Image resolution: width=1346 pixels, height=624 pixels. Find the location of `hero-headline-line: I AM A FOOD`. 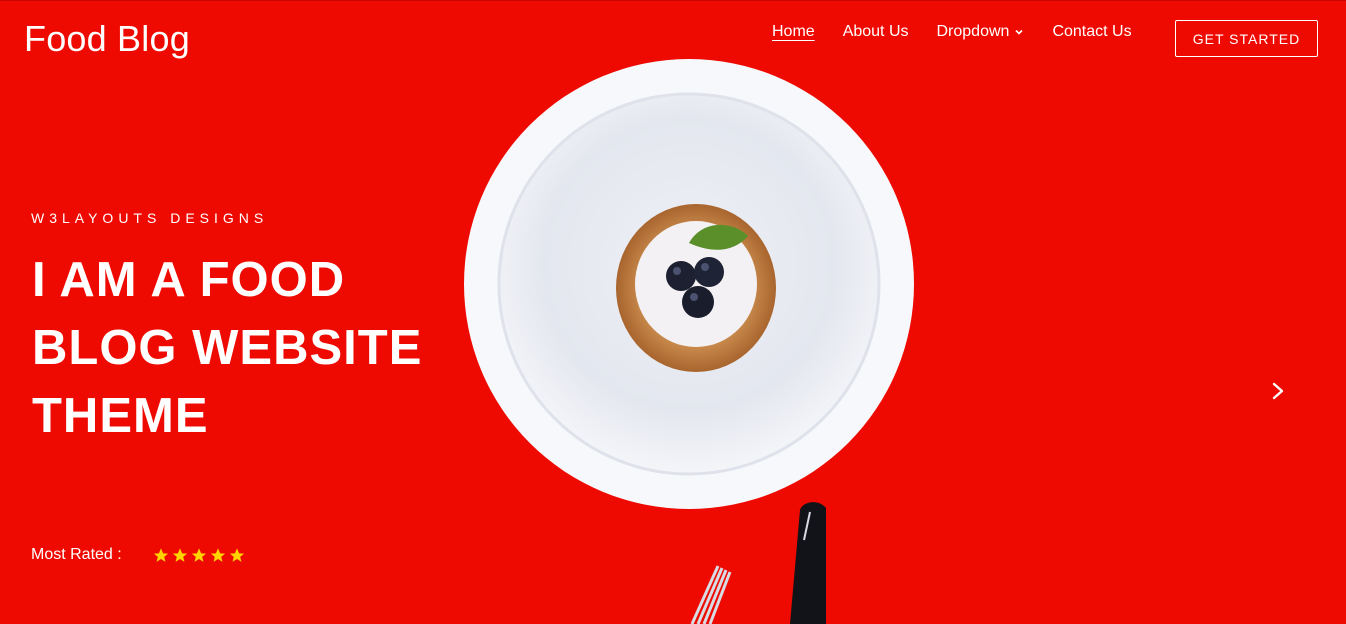

hero-headline-line: I AM A FOOD is located at coordinates (189, 280).